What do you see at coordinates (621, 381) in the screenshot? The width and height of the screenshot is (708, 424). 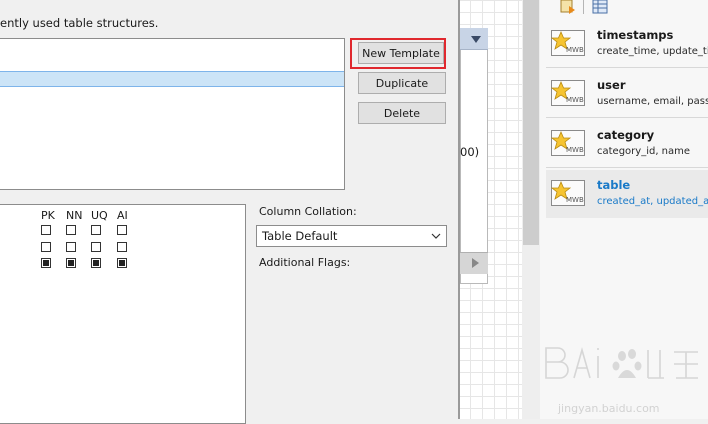 I see `baidu-watermark: jingyan.baidu.com` at bounding box center [621, 381].